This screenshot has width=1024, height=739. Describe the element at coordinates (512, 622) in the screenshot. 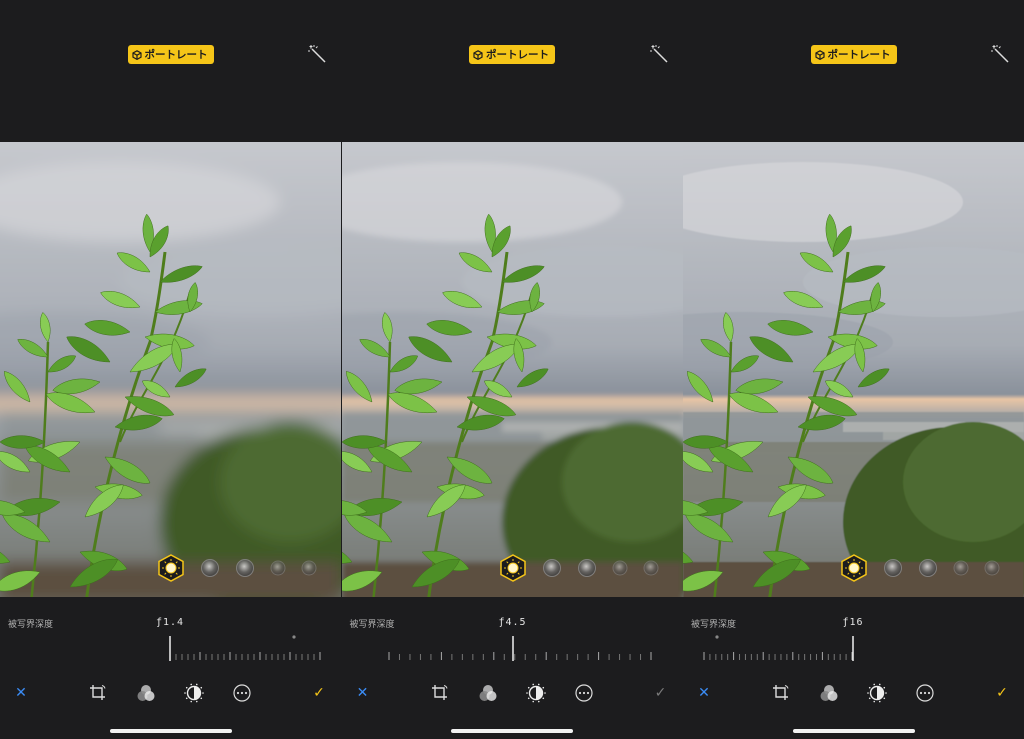

I see `aperture-value: ƒ4.5` at that location.